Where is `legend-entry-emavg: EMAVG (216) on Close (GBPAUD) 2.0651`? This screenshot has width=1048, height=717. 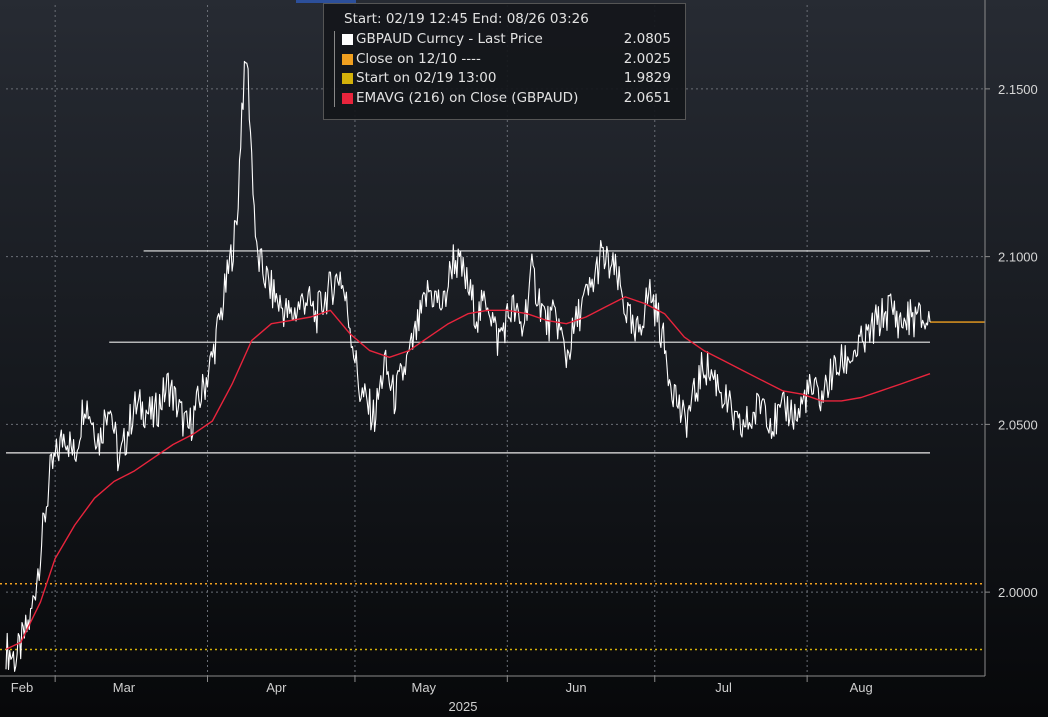 legend-entry-emavg: EMAVG (216) on Close (GBPAUD) 2.0651 is located at coordinates (505, 99).